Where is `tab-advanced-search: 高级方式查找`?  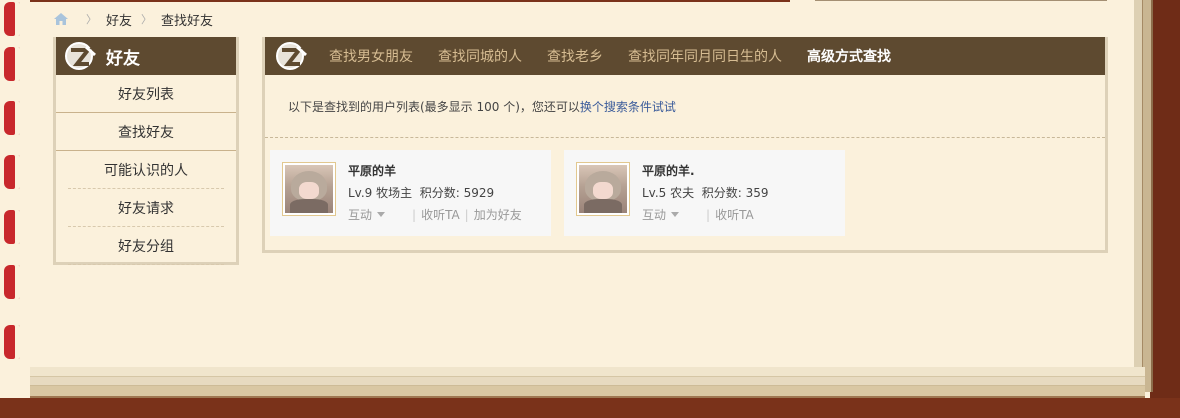
tab-advanced-search: 高级方式查找 is located at coordinates (849, 56).